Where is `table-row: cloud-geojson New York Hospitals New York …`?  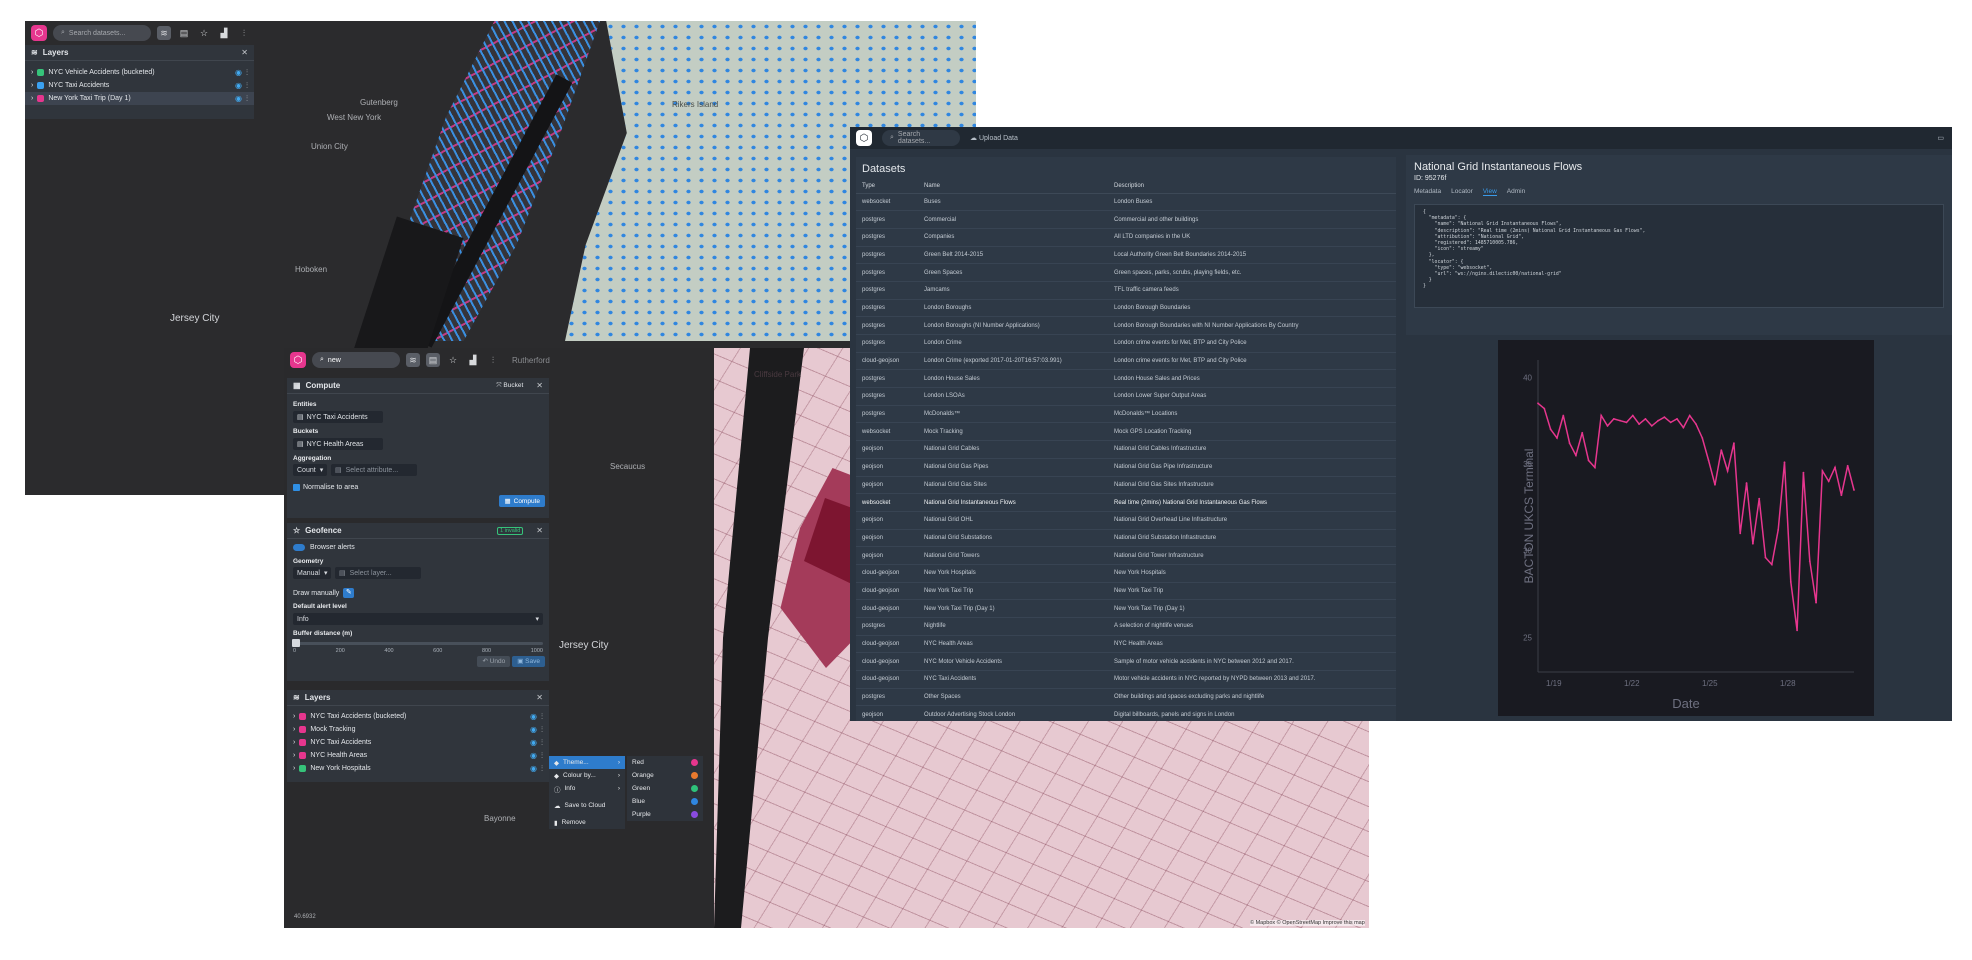
table-row: cloud-geojson New York Hospitals New York … is located at coordinates (1126, 573).